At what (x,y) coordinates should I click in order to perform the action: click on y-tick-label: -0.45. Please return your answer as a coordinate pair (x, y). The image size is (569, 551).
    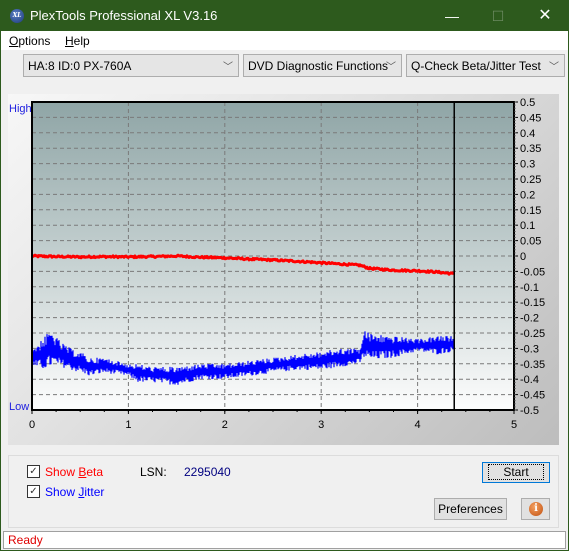
    Looking at the image, I should click on (532, 396).